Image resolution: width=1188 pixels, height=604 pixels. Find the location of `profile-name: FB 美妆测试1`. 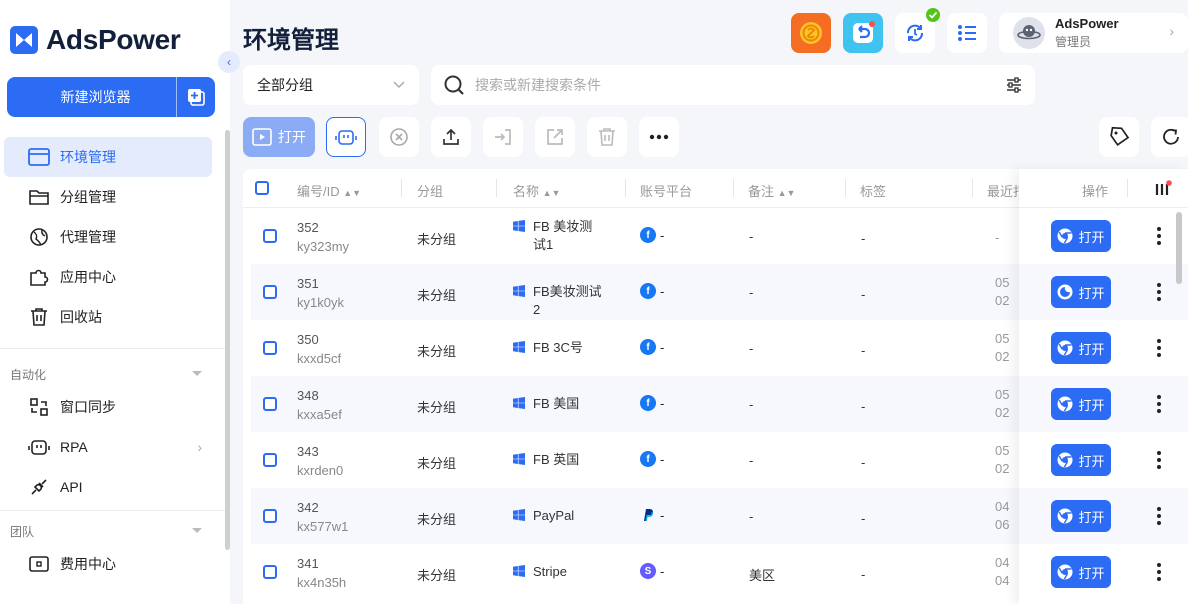

profile-name: FB 美妆测试1 is located at coordinates (563, 235).